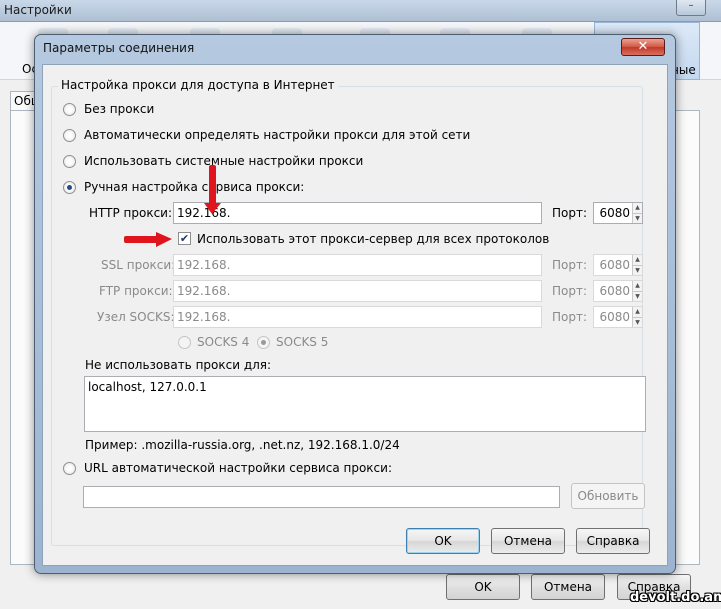 This screenshot has width=721, height=609. Describe the element at coordinates (172, 206) in the screenshot. I see `annotation-overlay` at that location.